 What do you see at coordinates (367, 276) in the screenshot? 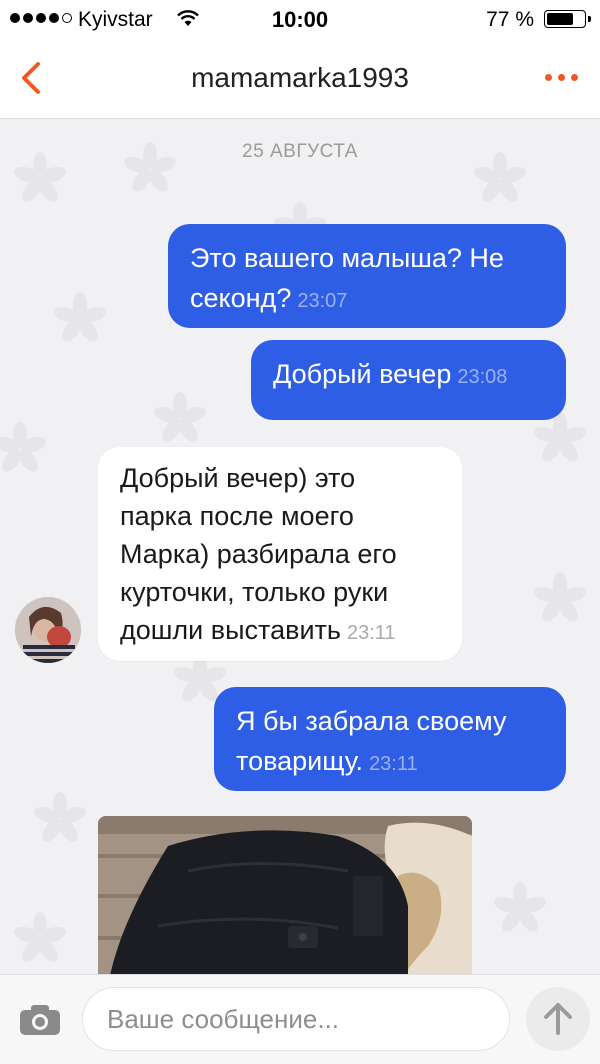
I see `message-bubble-outgoing: Это вашего малыша? Не секонд? 23:07` at bounding box center [367, 276].